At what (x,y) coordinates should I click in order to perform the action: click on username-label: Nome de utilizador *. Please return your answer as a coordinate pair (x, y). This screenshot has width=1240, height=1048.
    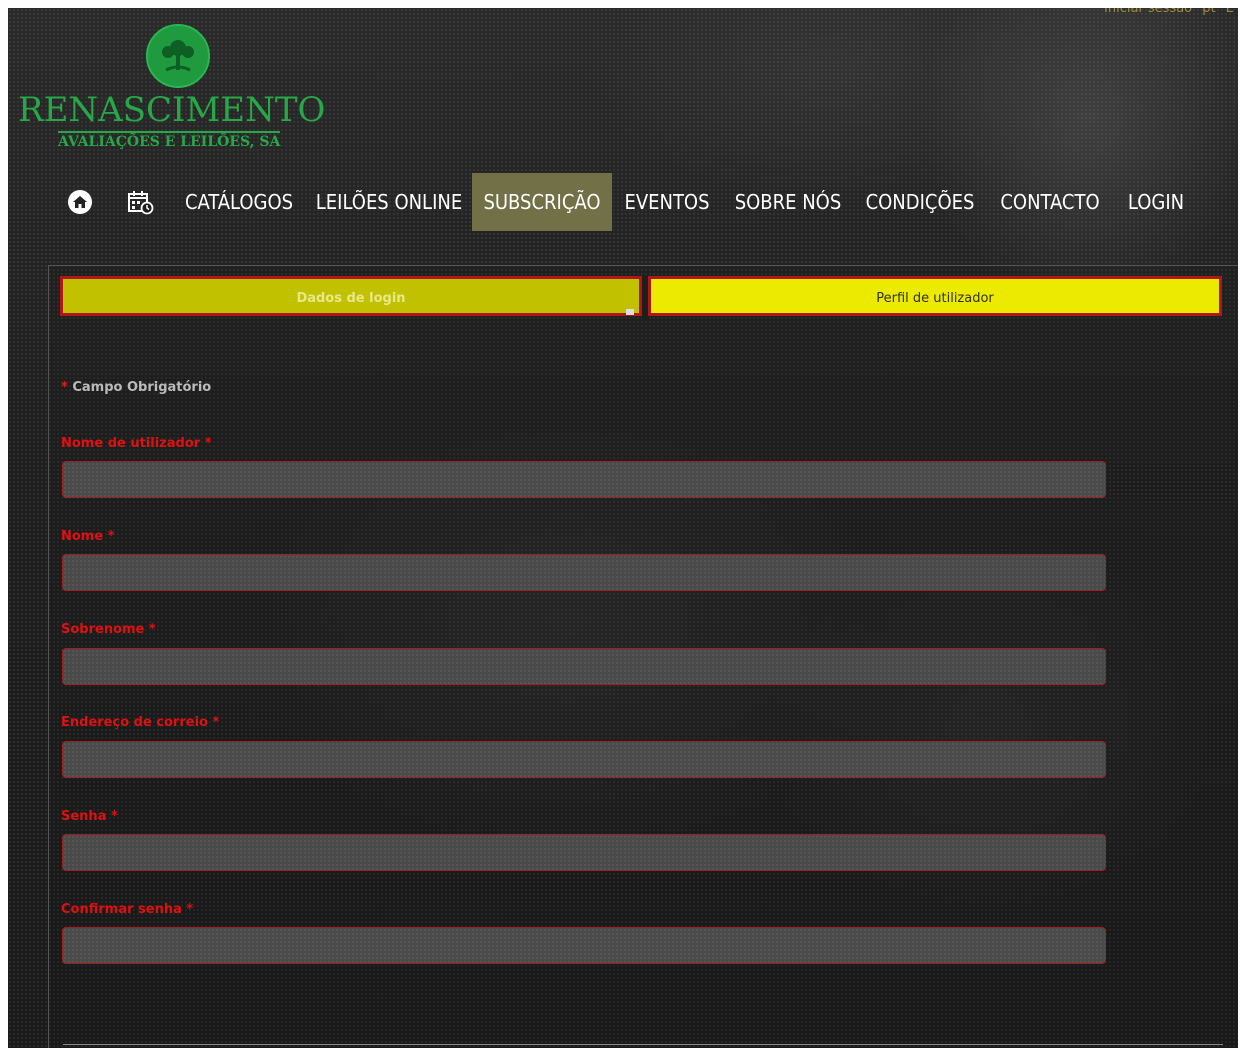
    Looking at the image, I should click on (136, 443).